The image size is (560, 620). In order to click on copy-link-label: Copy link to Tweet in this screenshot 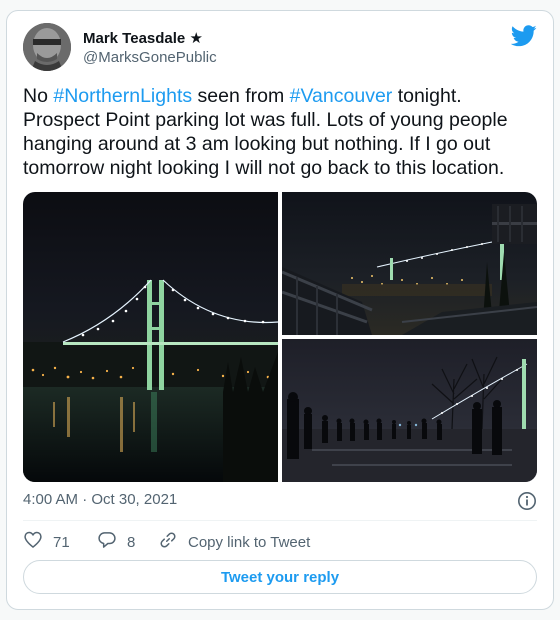, I will do `click(249, 542)`.